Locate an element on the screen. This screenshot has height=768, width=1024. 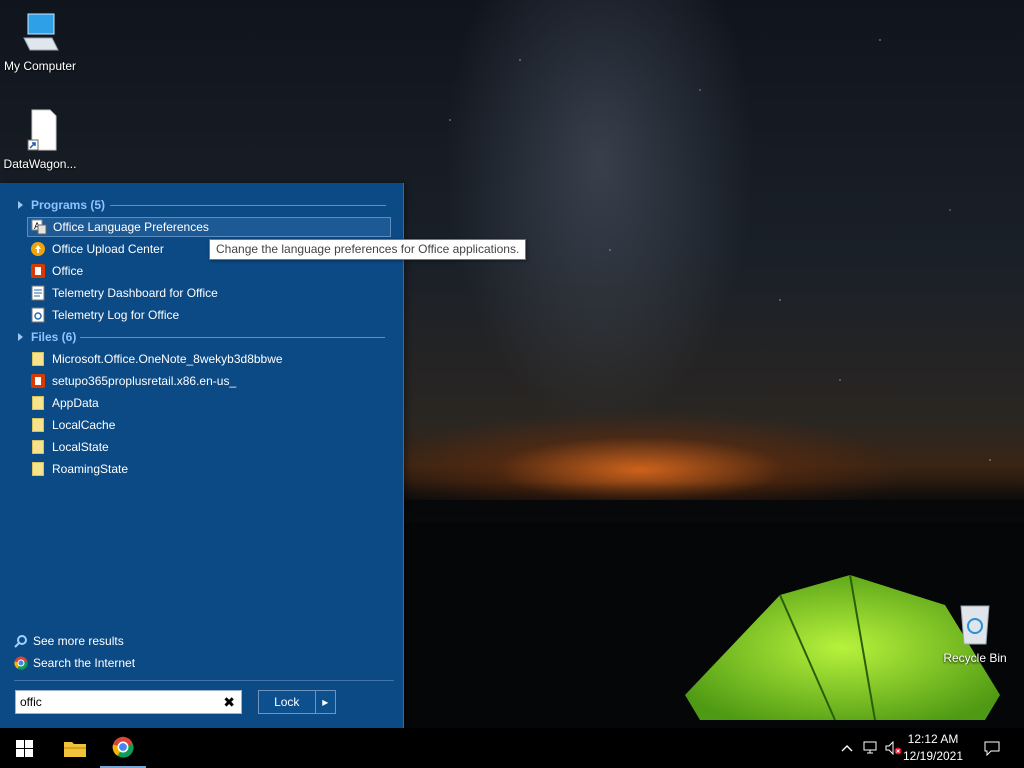
search-box: ✖ is located at coordinates (128, 702).